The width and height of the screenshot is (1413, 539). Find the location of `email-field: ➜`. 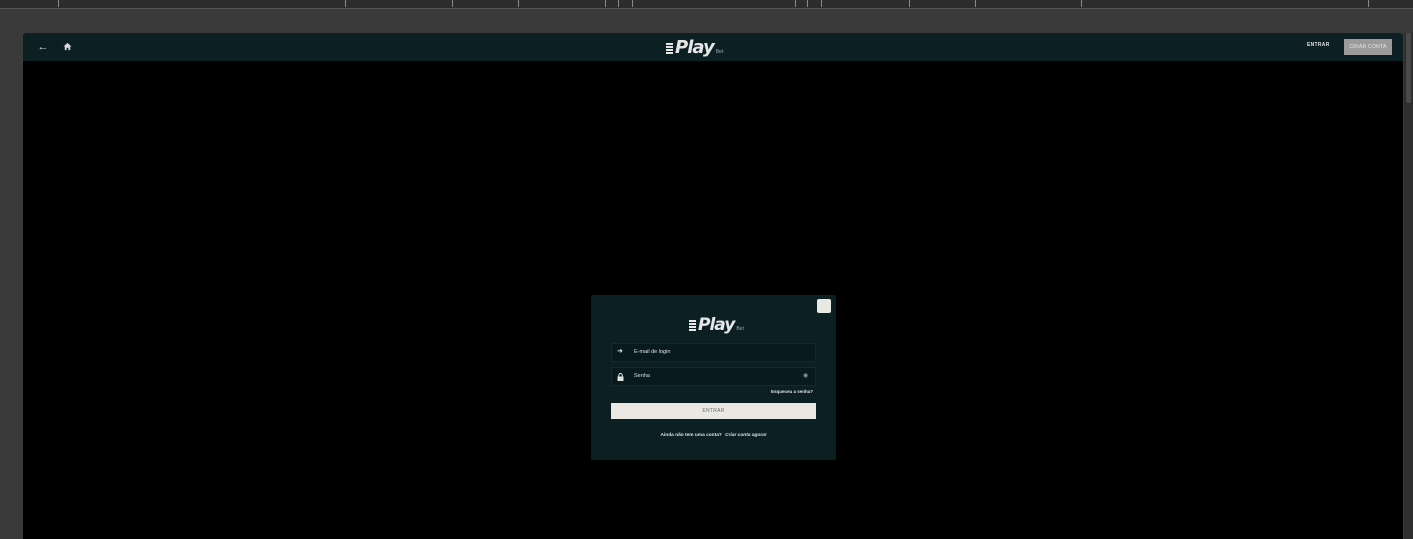

email-field: ➜ is located at coordinates (713, 352).